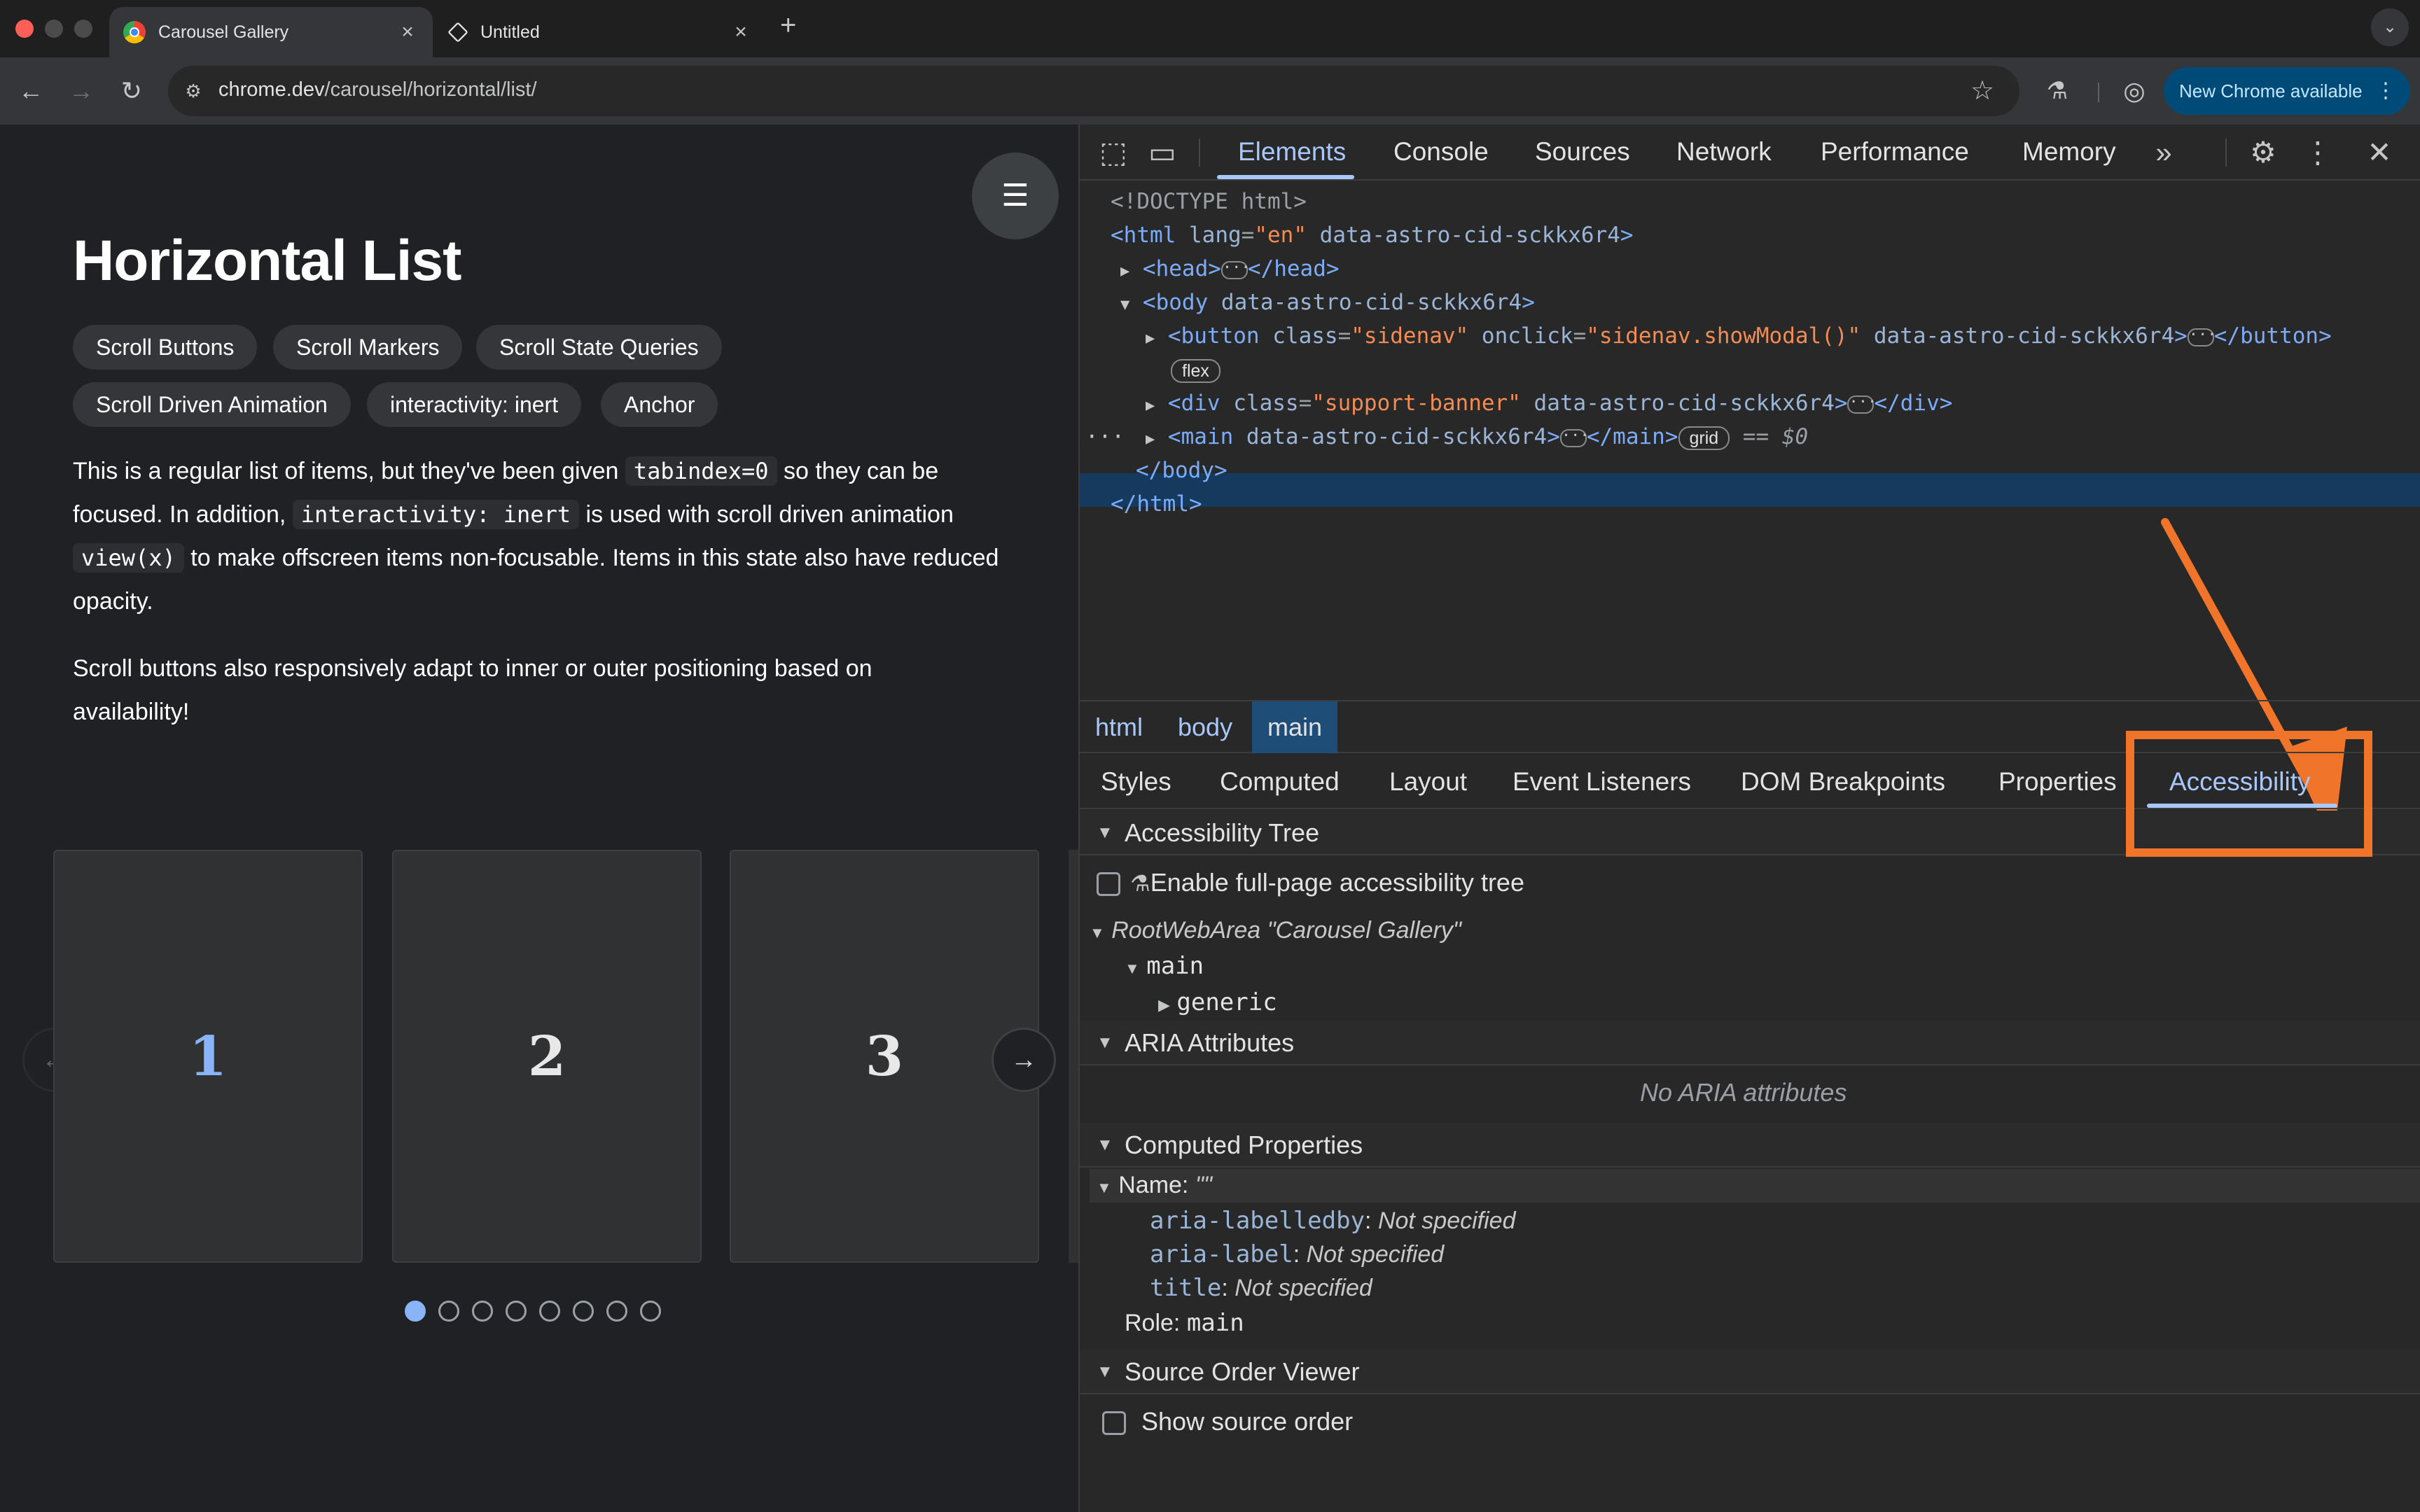 The image size is (2420, 1512). I want to click on dom-html-open: <html lang="en" data-astro-cid-sckkx6r4>, so click(1372, 235).